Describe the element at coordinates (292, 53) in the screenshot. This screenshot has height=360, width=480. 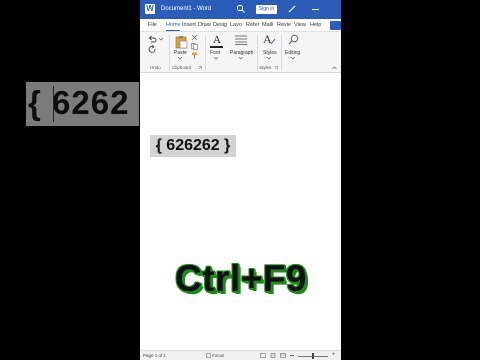
I see `editing-label: Editing` at that location.